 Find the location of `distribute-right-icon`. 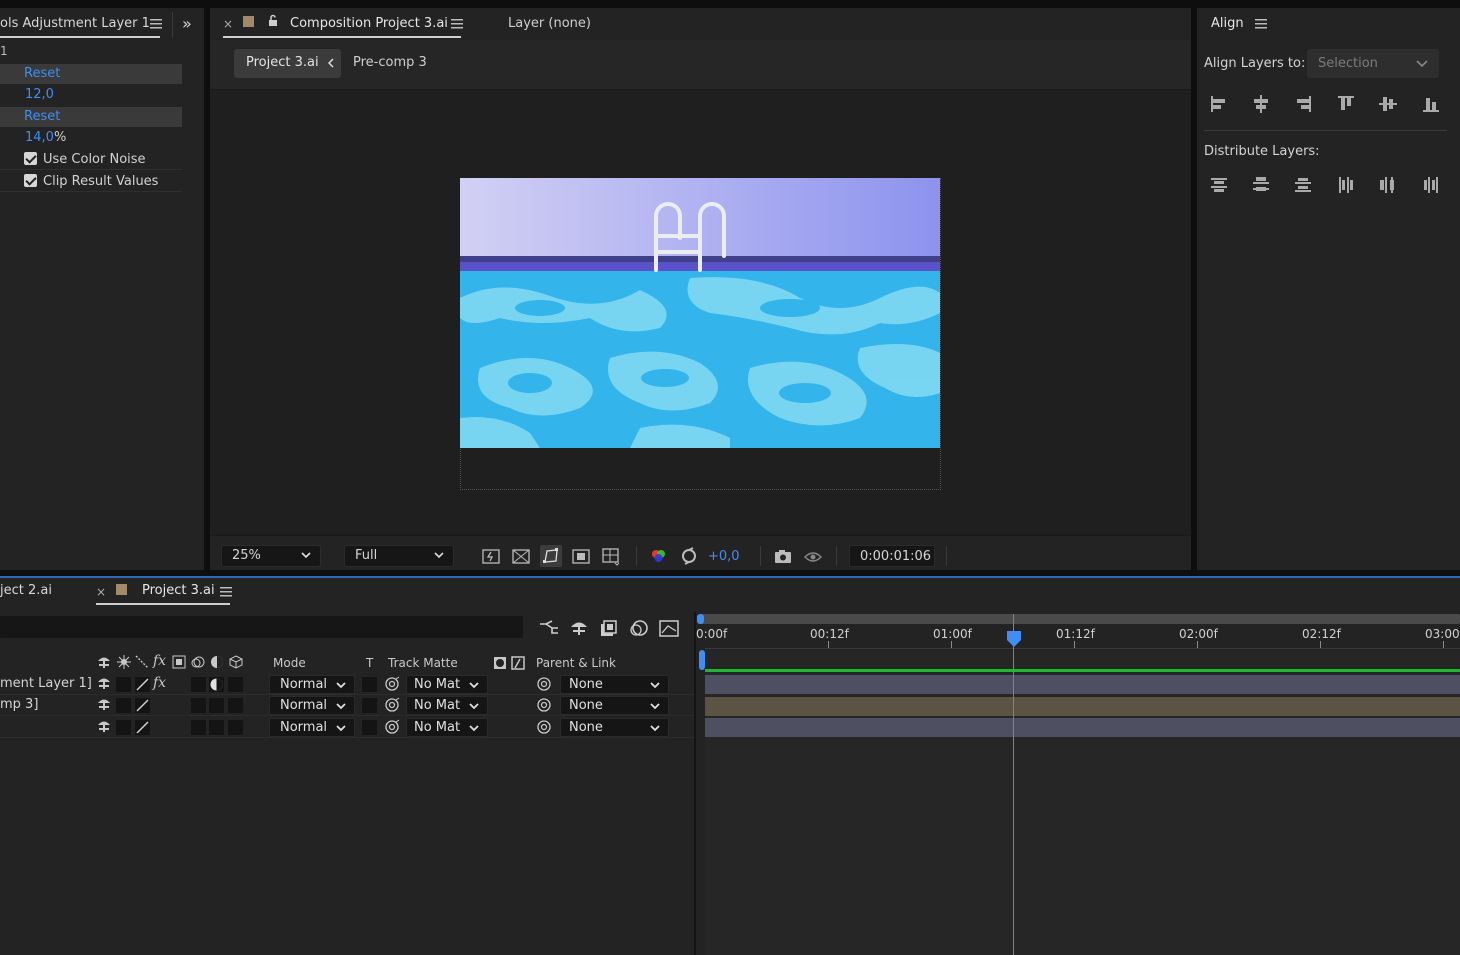

distribute-right-icon is located at coordinates (1431, 185).